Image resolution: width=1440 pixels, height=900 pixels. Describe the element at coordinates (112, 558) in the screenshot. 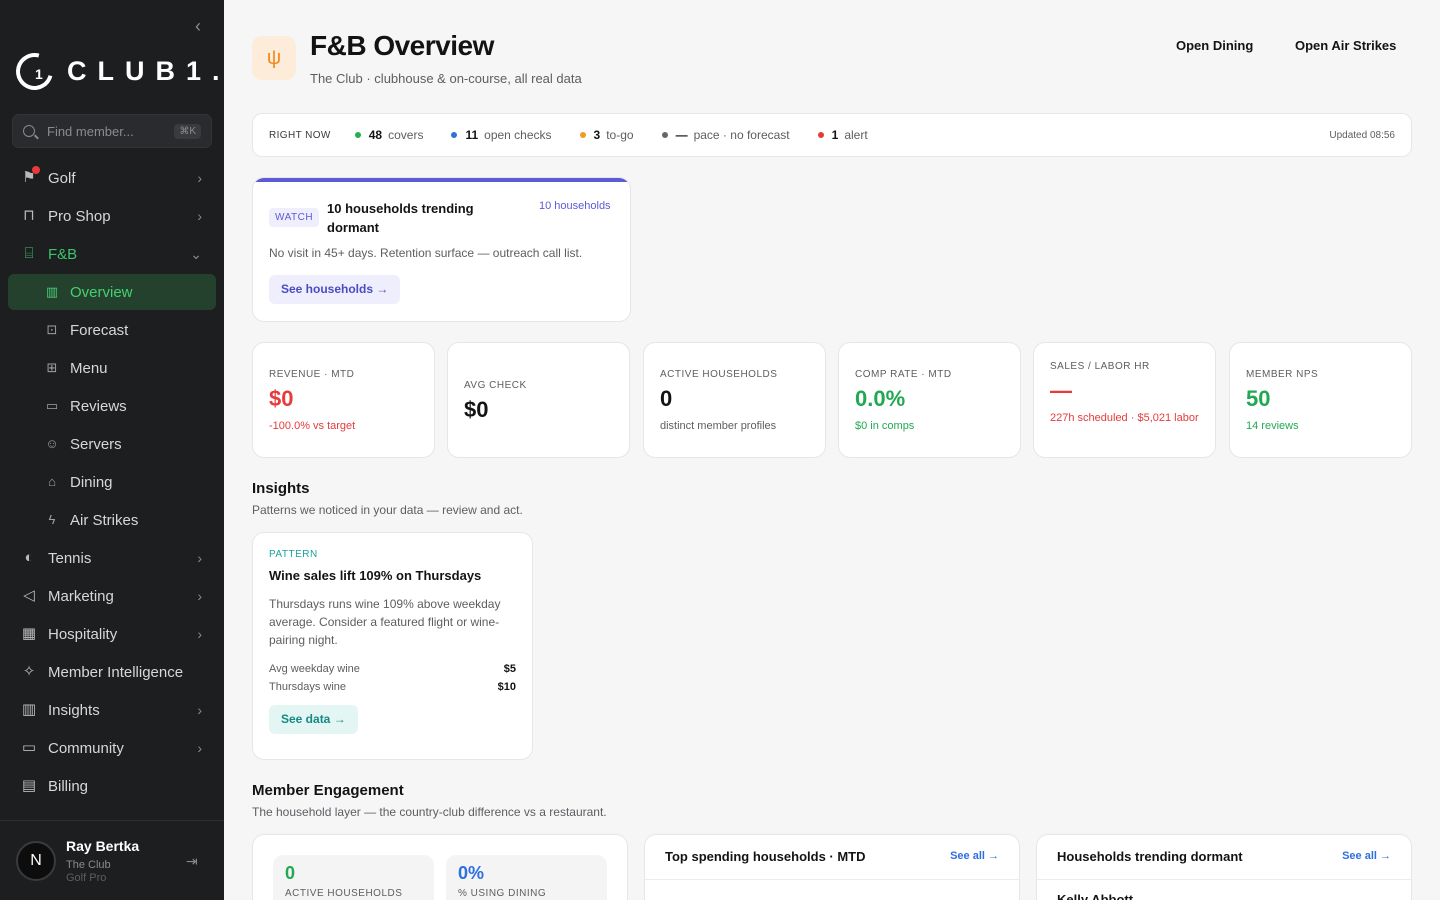

I see `sidebar-item-tennis: ◐ Tennis ›` at that location.